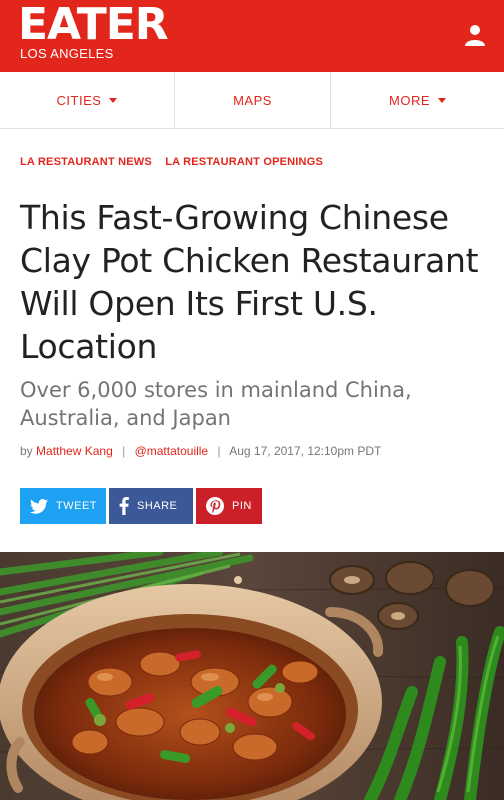  What do you see at coordinates (215, 506) in the screenshot?
I see `pinterest-icon` at bounding box center [215, 506].